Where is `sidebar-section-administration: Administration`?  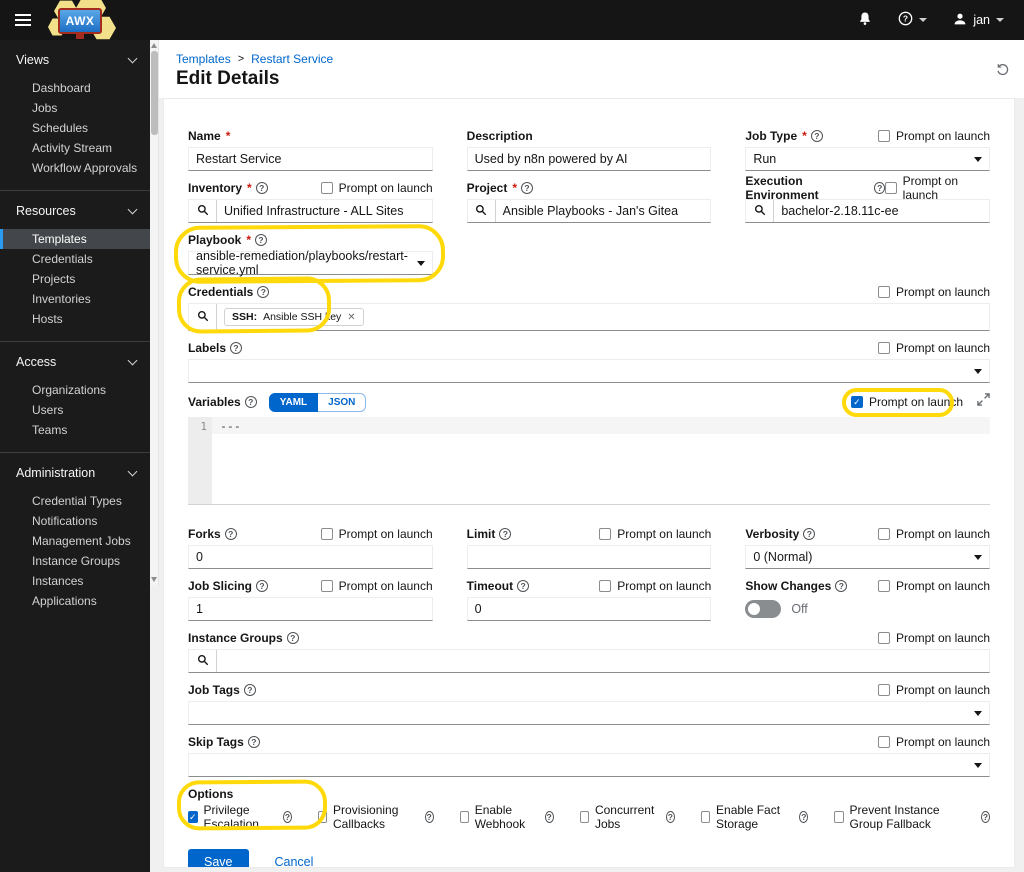 sidebar-section-administration: Administration is located at coordinates (75, 472).